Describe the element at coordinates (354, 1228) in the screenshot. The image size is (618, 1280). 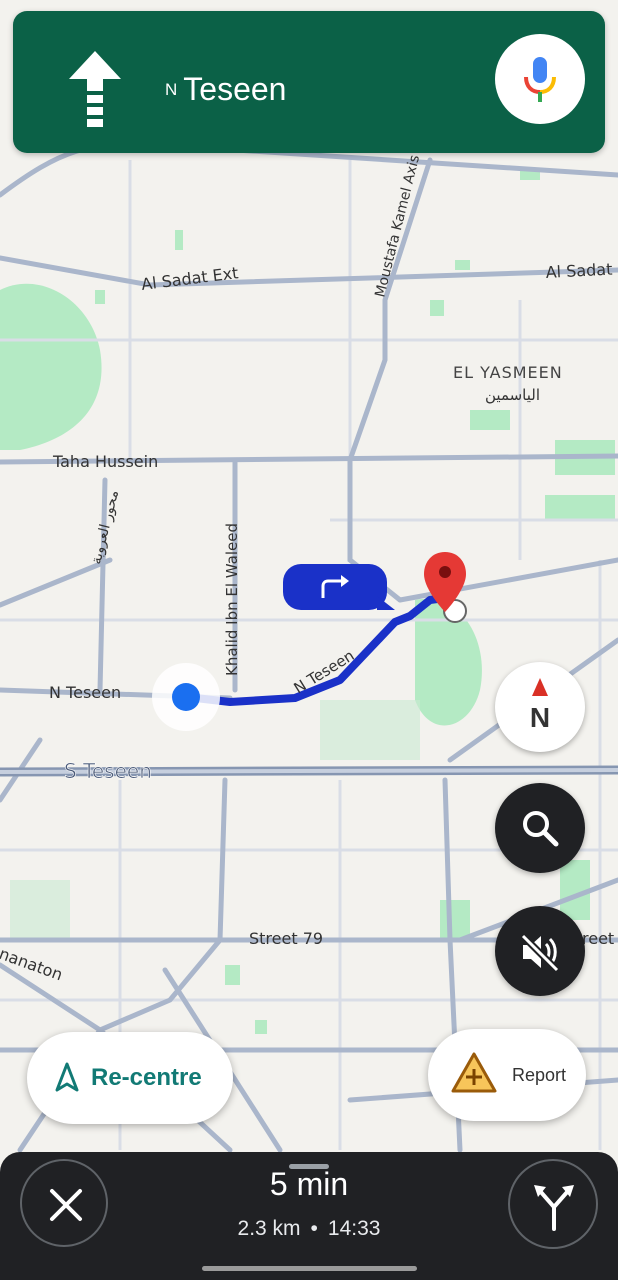
I see `arrival-time: 14:33` at that location.